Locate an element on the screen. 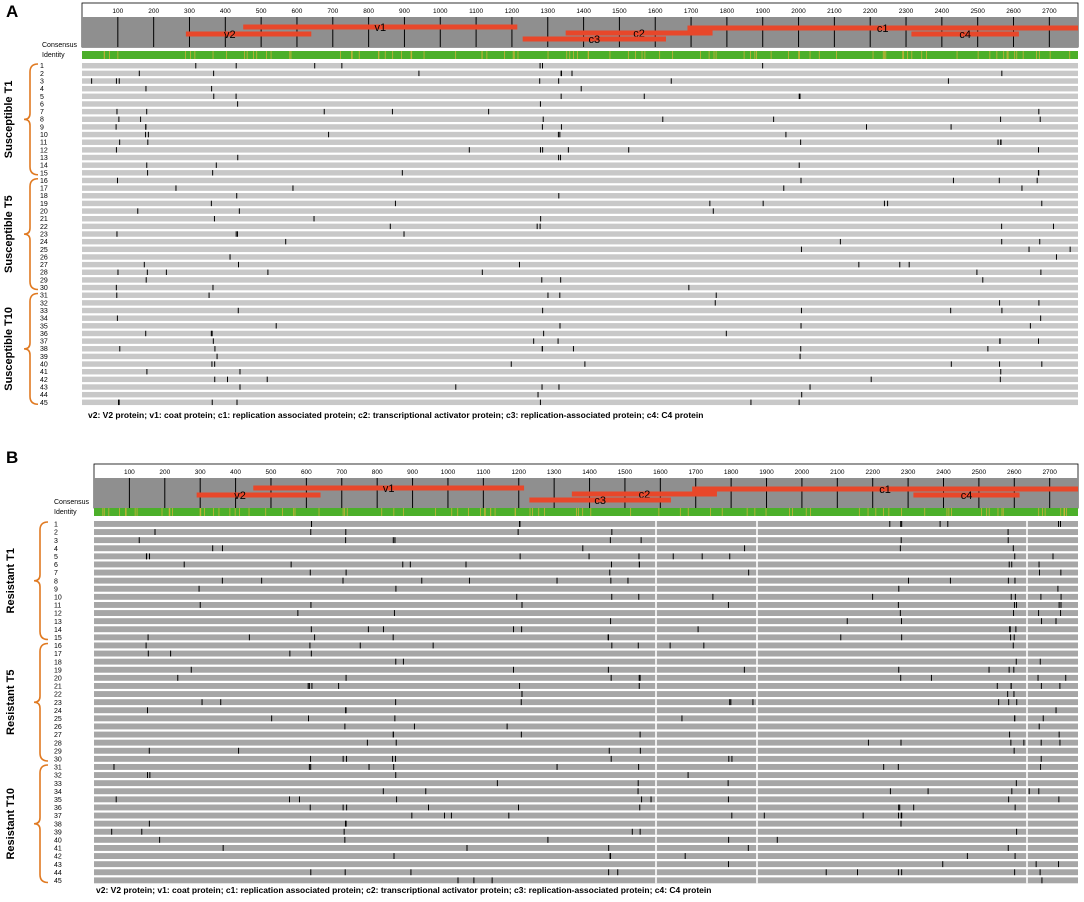 This screenshot has height=902, width=1084. row-label: 2 is located at coordinates (56, 533).